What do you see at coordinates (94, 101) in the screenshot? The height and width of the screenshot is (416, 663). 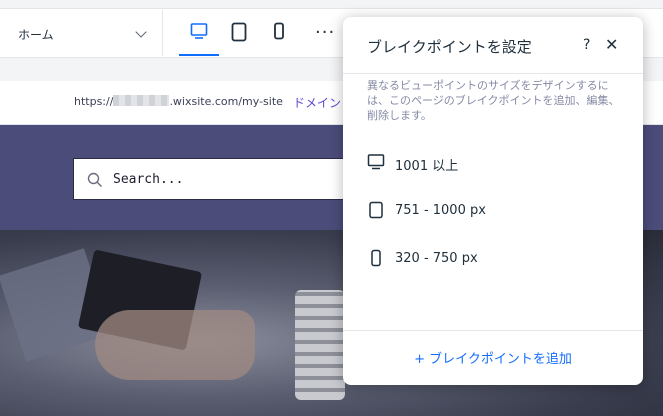 I see `url-prefix: https://` at bounding box center [94, 101].